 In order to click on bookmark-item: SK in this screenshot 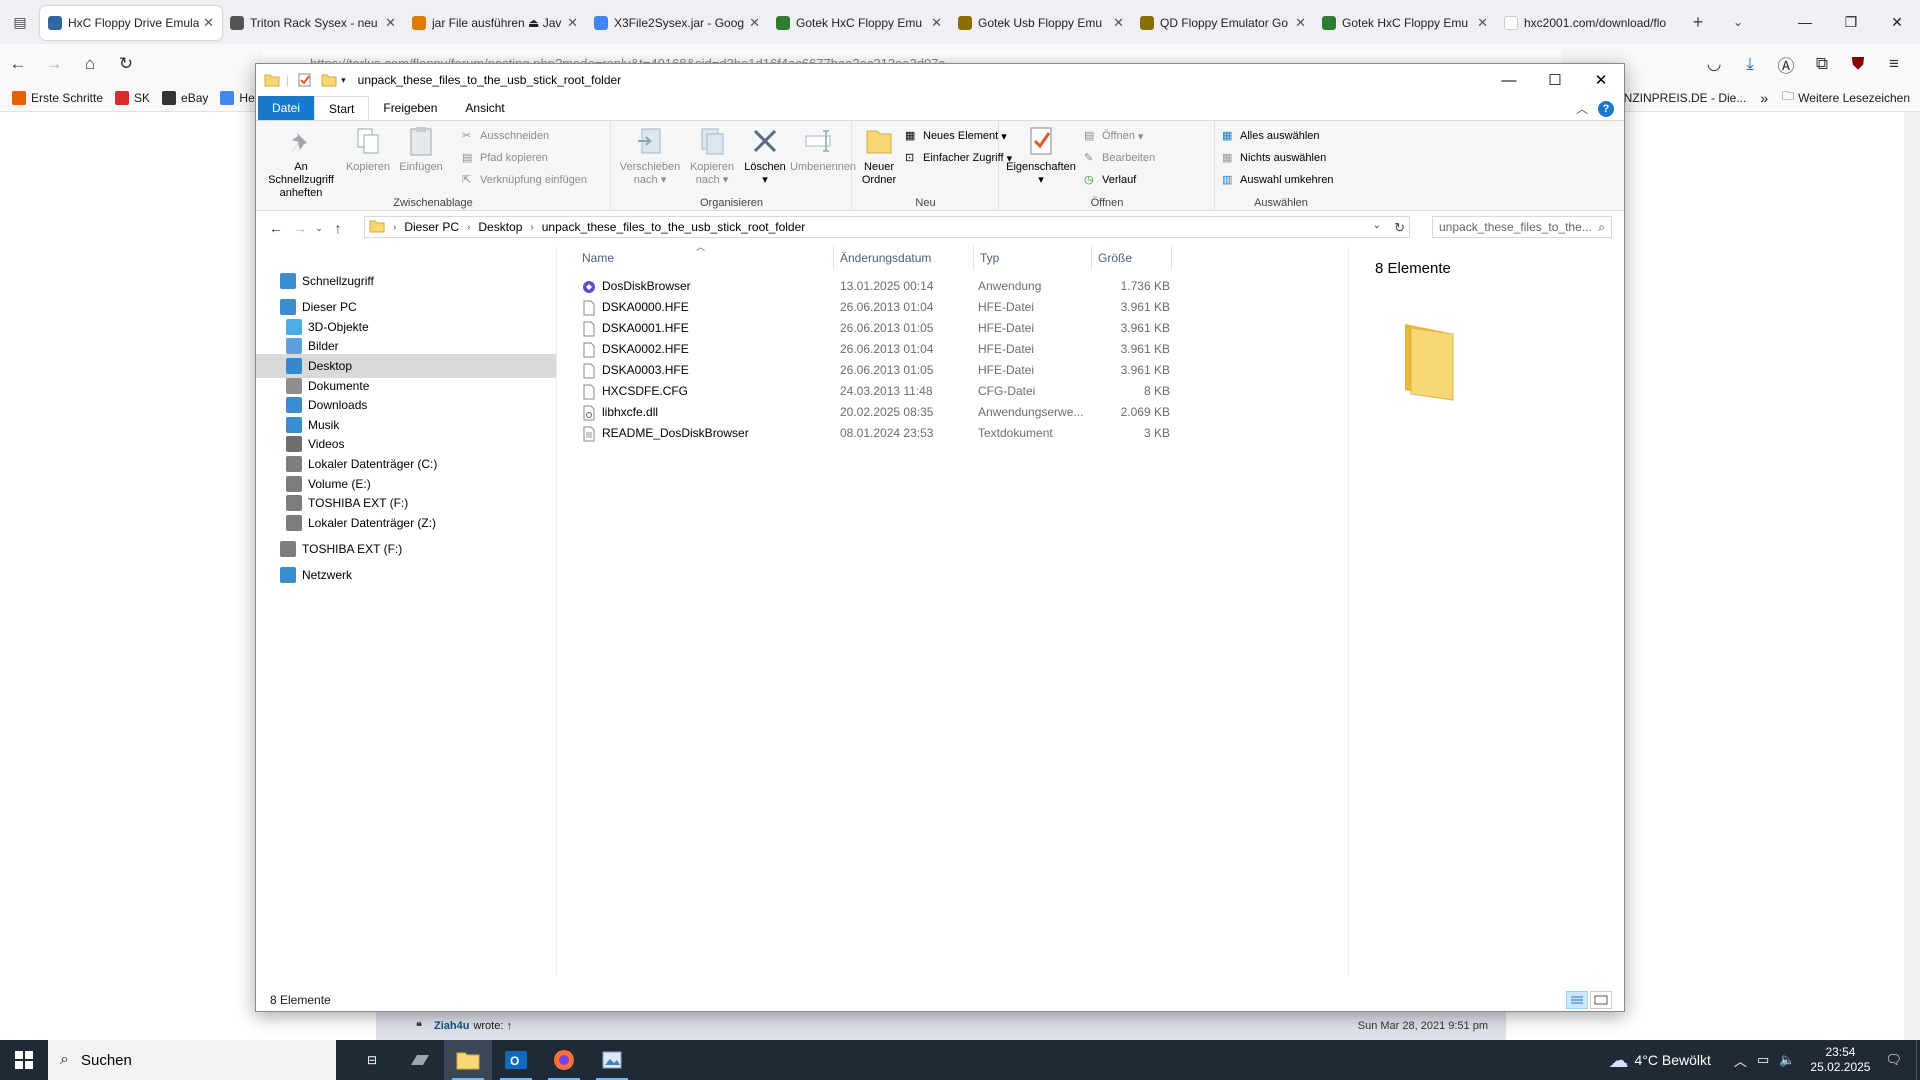, I will do `click(132, 97)`.